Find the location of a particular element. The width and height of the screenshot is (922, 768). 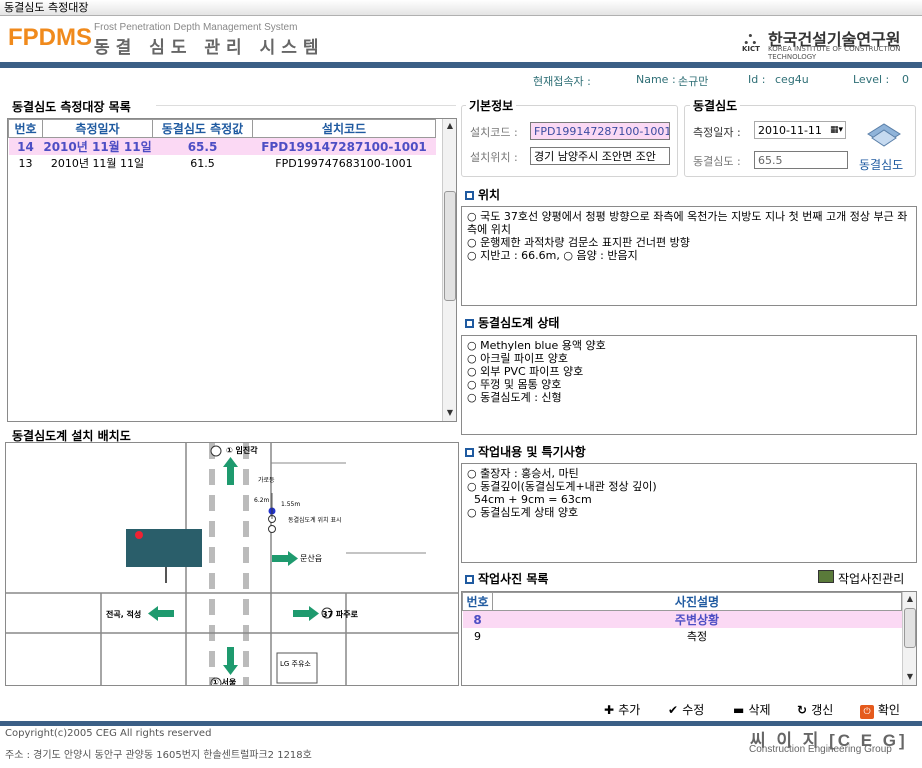

check-icon: ✔ is located at coordinates (675, 710).